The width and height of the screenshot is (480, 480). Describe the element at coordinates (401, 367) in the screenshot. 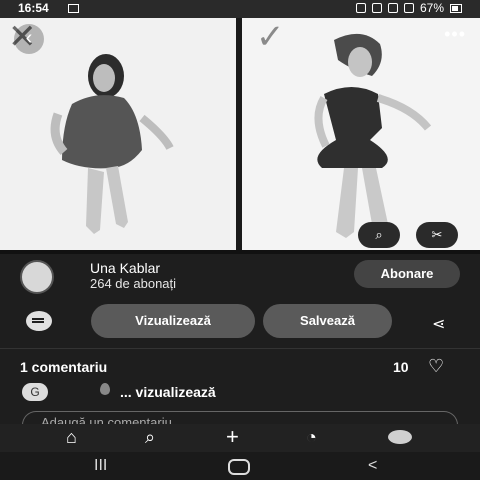

I see `like-count: 10` at that location.